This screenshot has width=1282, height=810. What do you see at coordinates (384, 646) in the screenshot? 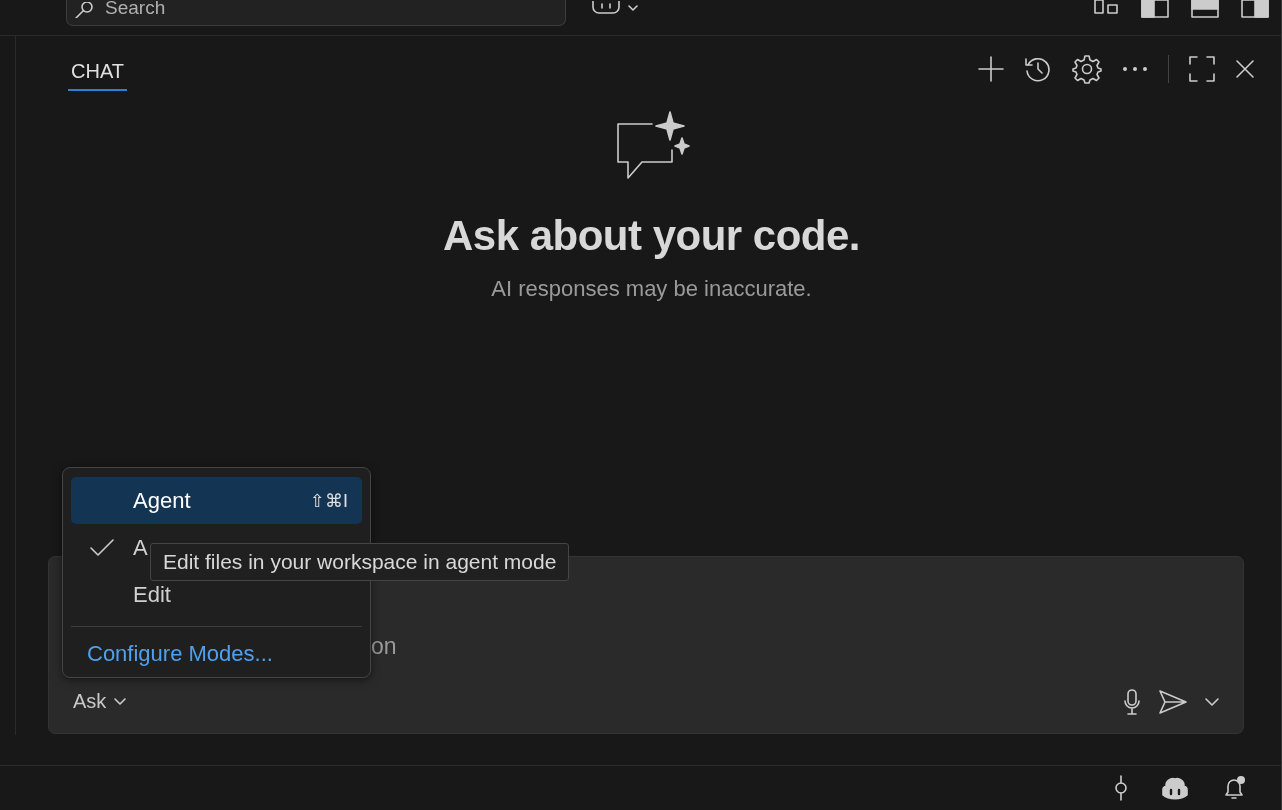
I see `placeholder-text: on` at bounding box center [384, 646].